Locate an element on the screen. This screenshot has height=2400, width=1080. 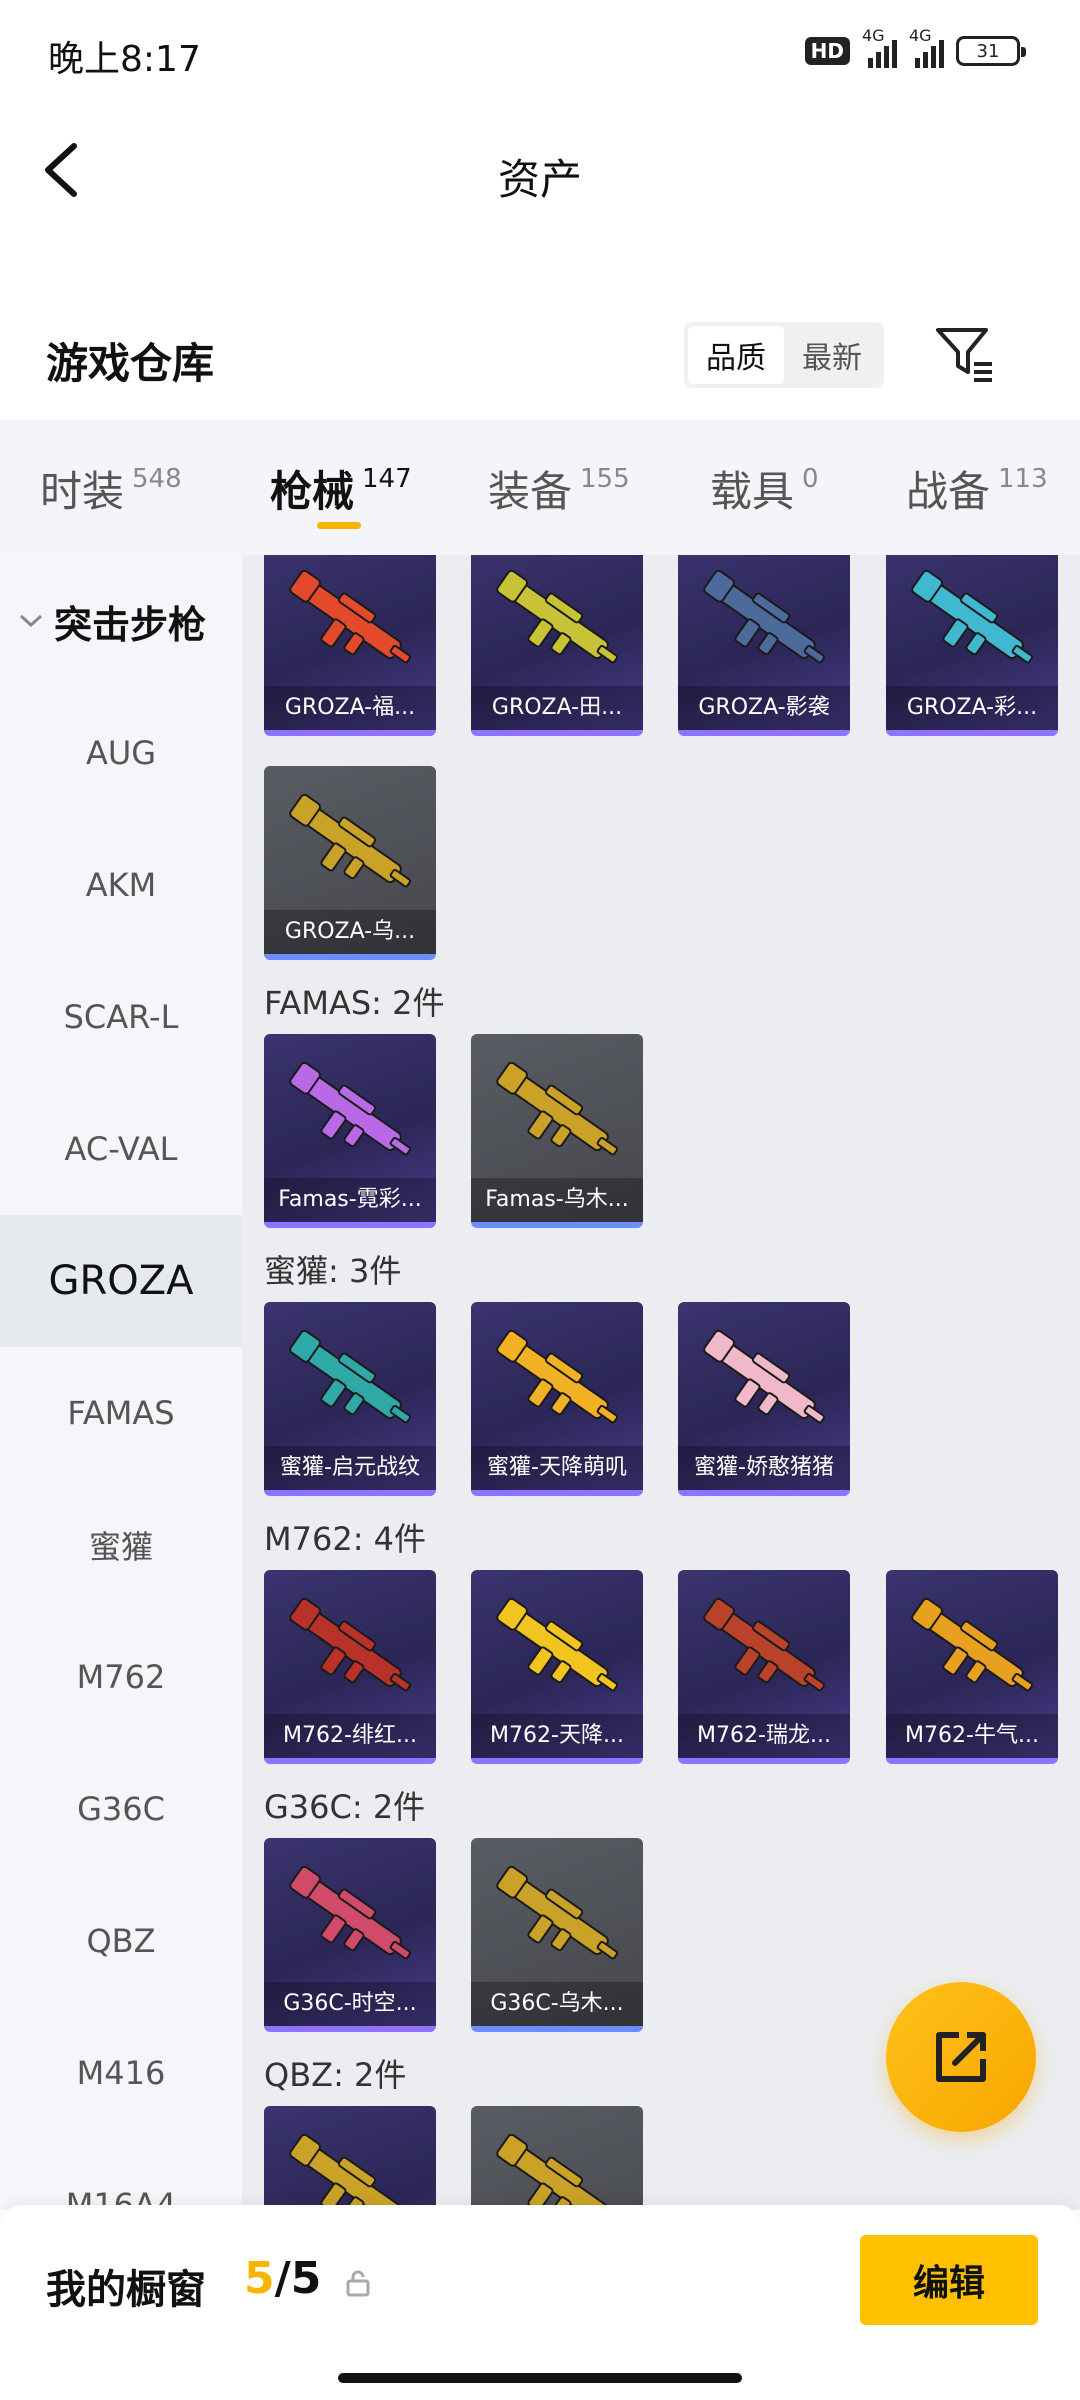
weapon-card: 蜜獾-娇憨猪猪 is located at coordinates (764, 1399).